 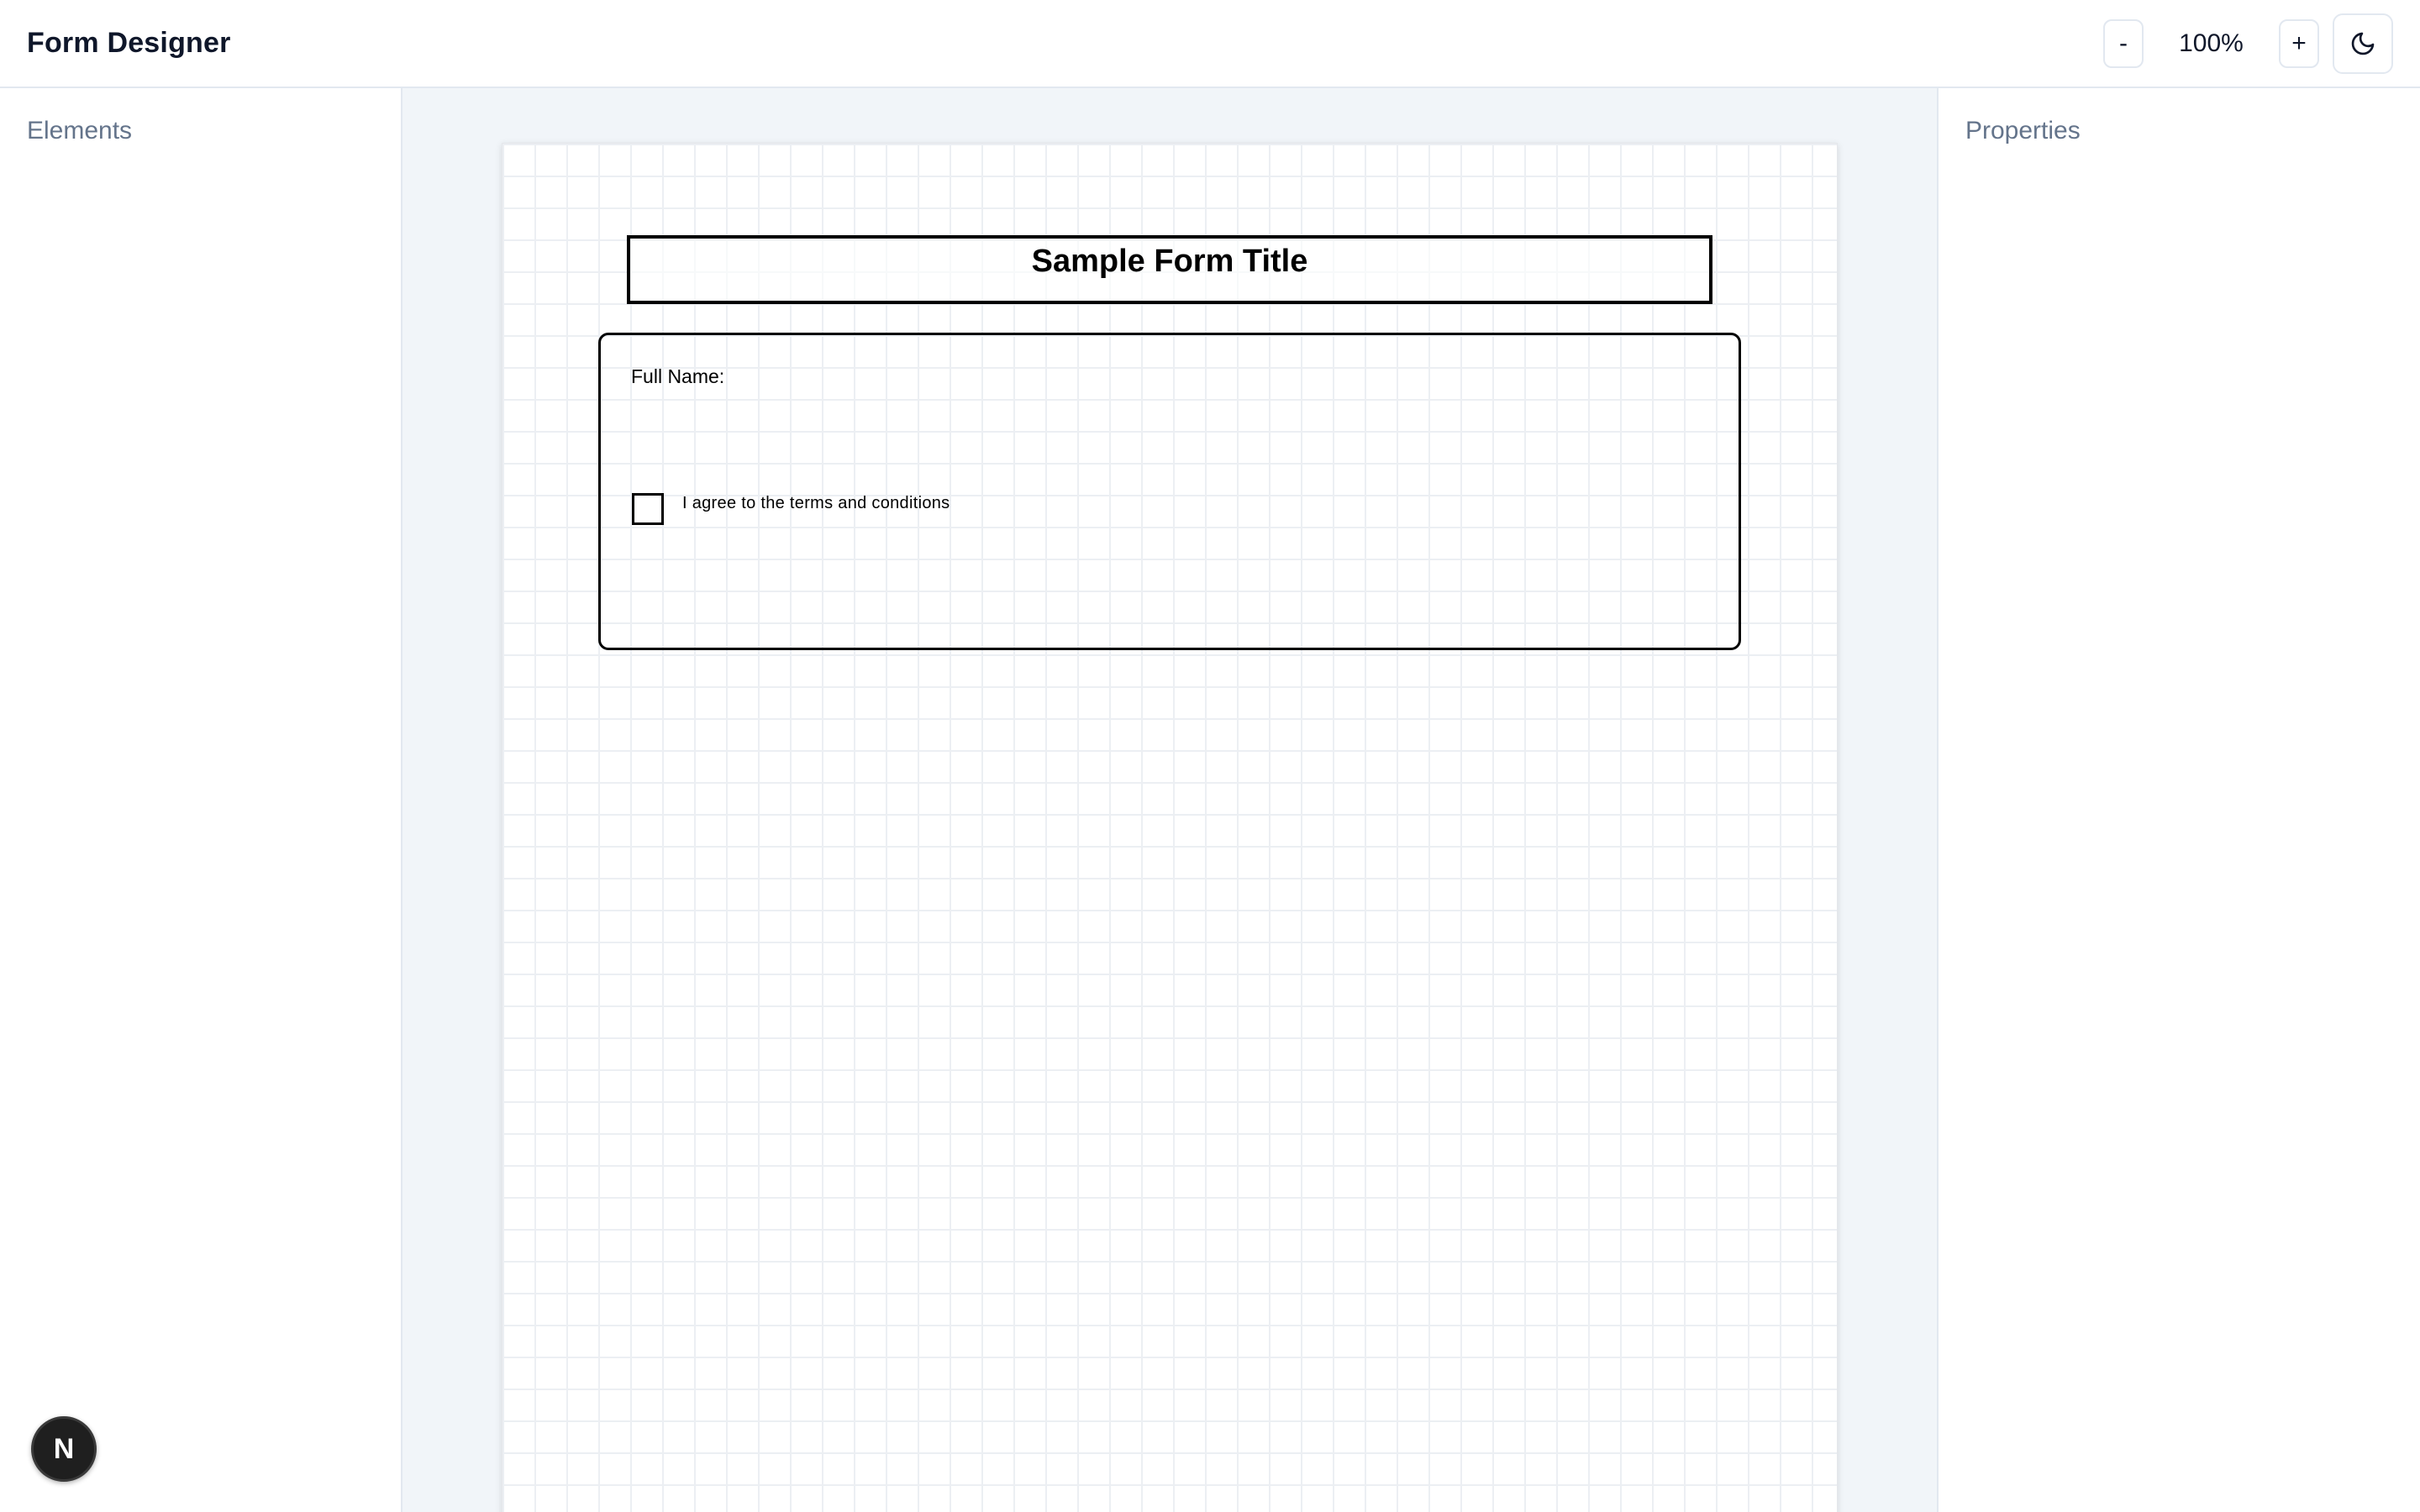 I want to click on terms-checkbox-label: I agree to the terms and conditions, so click(x=816, y=503).